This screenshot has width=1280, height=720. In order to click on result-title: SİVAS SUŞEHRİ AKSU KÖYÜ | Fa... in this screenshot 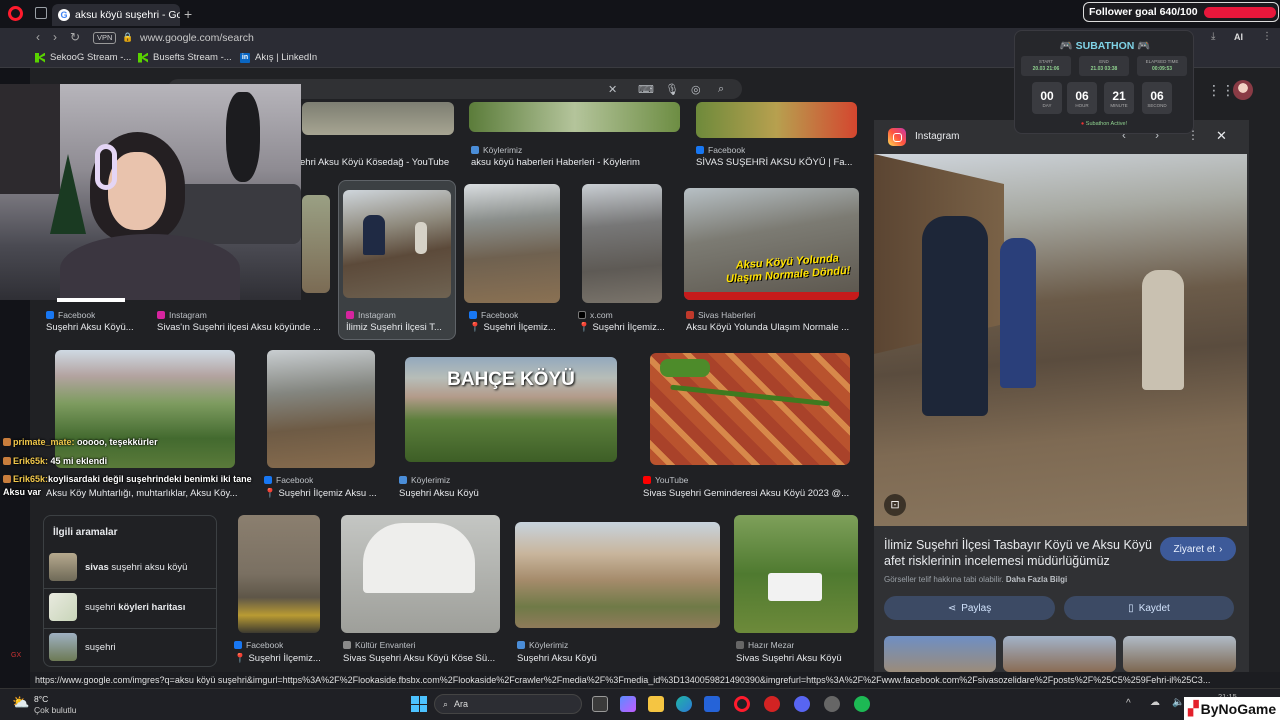, I will do `click(777, 162)`.